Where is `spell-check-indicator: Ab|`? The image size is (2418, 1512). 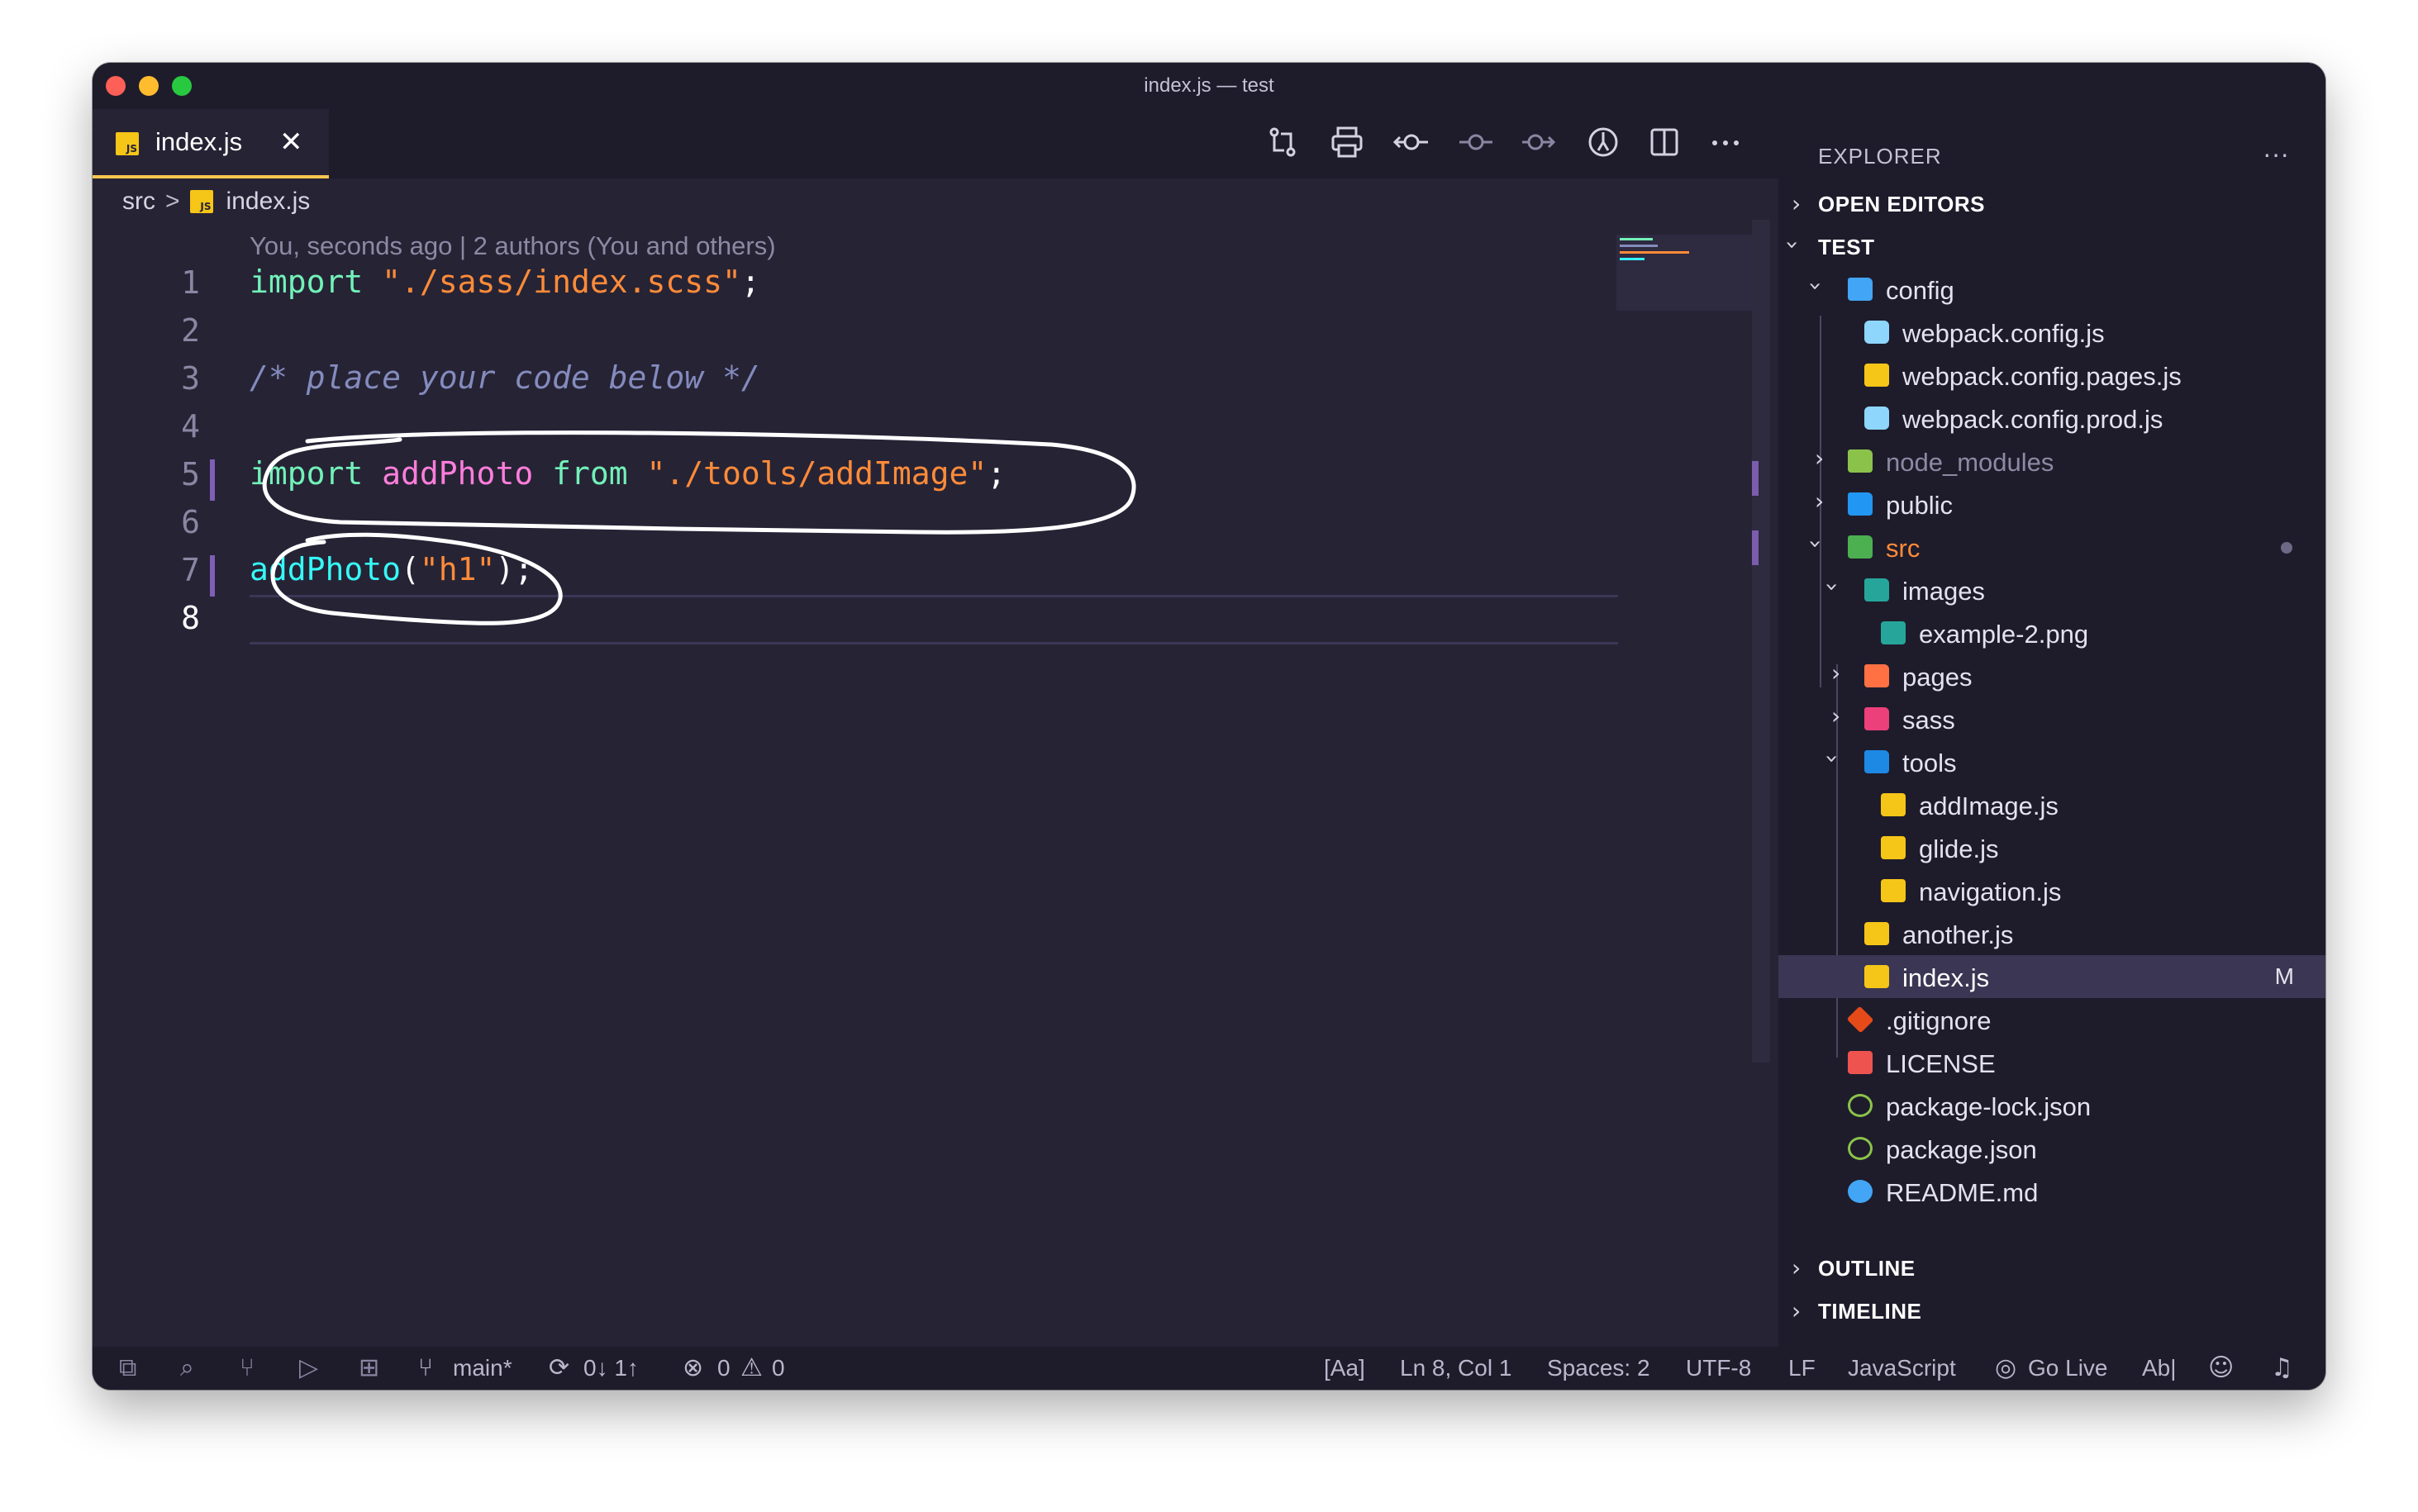
spell-check-indicator: Ab| is located at coordinates (2159, 1368).